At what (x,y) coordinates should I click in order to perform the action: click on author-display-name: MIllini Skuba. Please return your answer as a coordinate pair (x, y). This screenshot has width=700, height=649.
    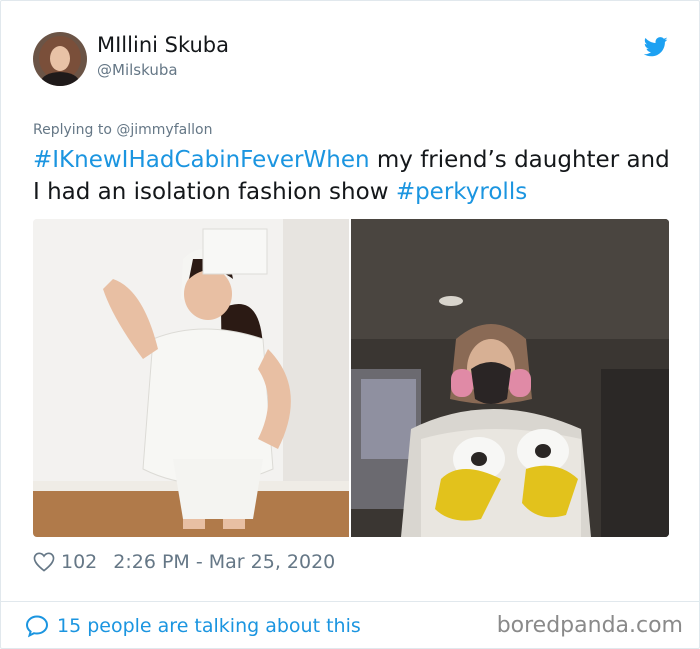
    Looking at the image, I should click on (163, 45).